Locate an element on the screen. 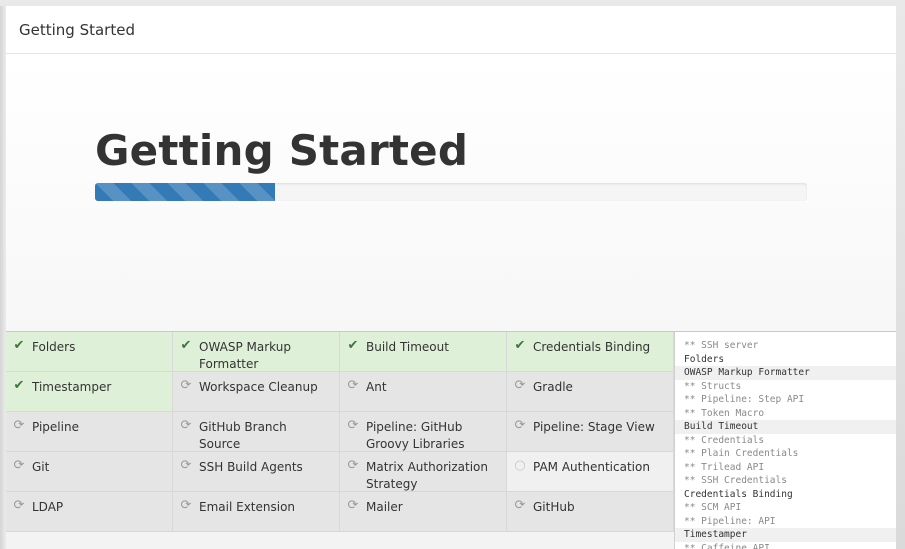 This screenshot has width=905, height=549. plugin-name: Credentials Binding is located at coordinates (592, 347).